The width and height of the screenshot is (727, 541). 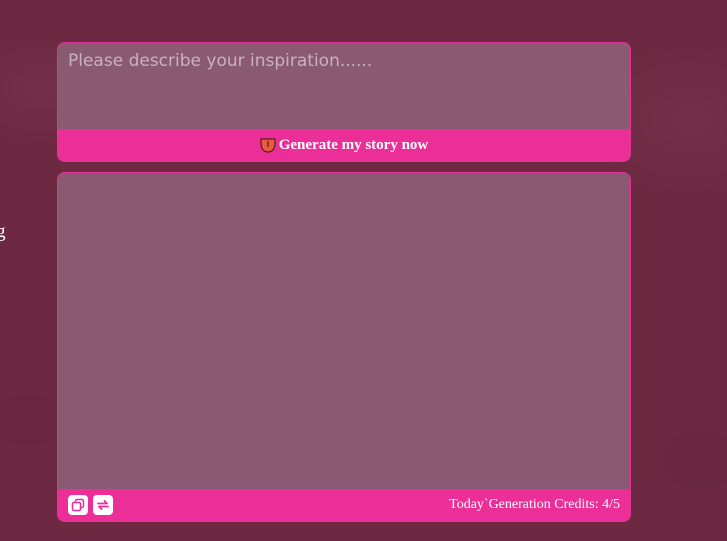 What do you see at coordinates (268, 145) in the screenshot?
I see `tongue-emoji-icon` at bounding box center [268, 145].